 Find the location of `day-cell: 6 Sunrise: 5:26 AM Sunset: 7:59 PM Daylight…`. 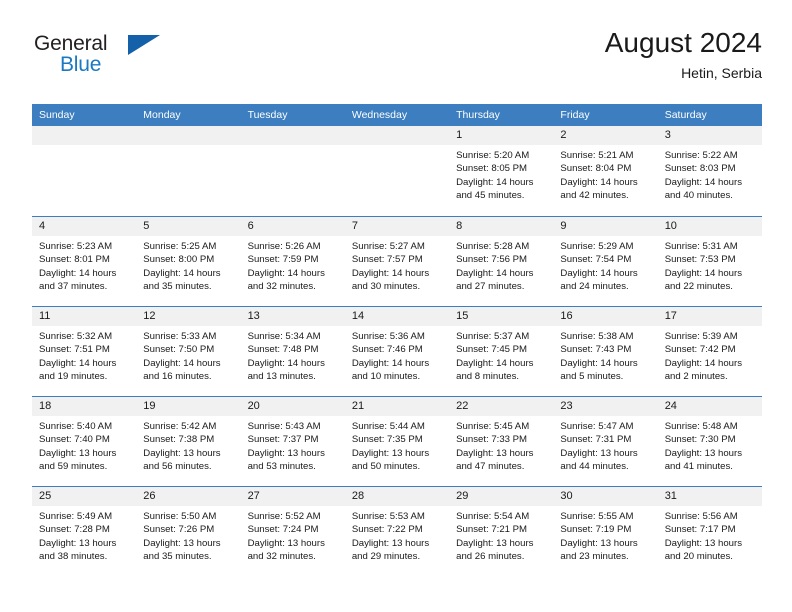

day-cell: 6 Sunrise: 5:26 AM Sunset: 7:59 PM Daylight… is located at coordinates (292, 261).